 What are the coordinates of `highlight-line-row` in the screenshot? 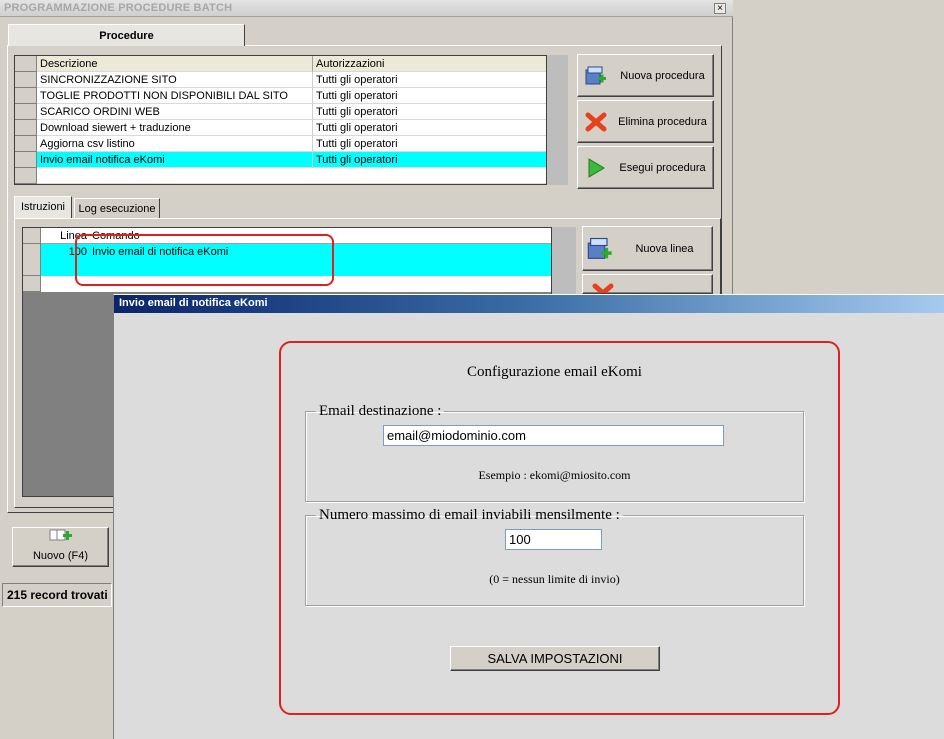 It's located at (204, 260).